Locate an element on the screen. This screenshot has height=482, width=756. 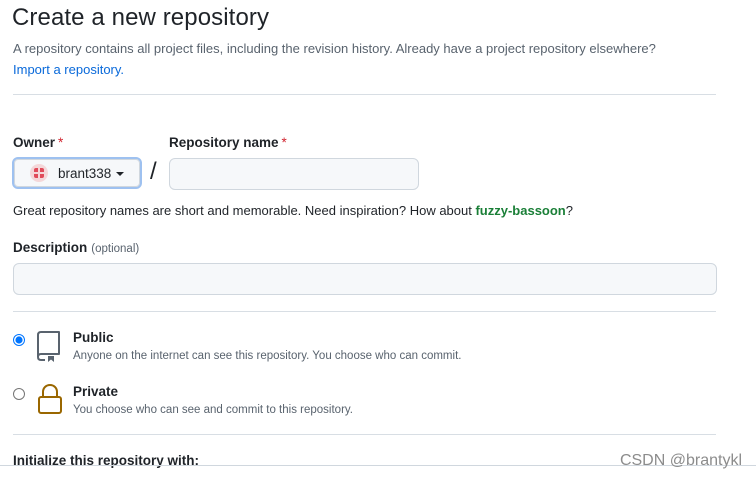
repo-name-label-text: Repository name is located at coordinates (224, 142).